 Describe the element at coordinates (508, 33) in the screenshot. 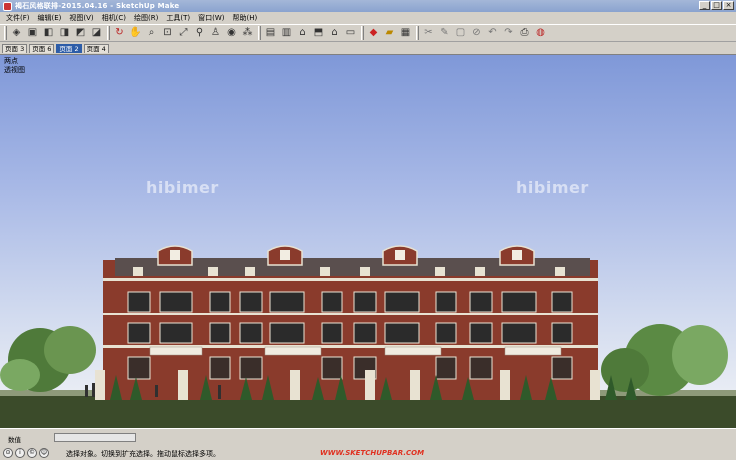

I see `redo-icon: ↷` at that location.